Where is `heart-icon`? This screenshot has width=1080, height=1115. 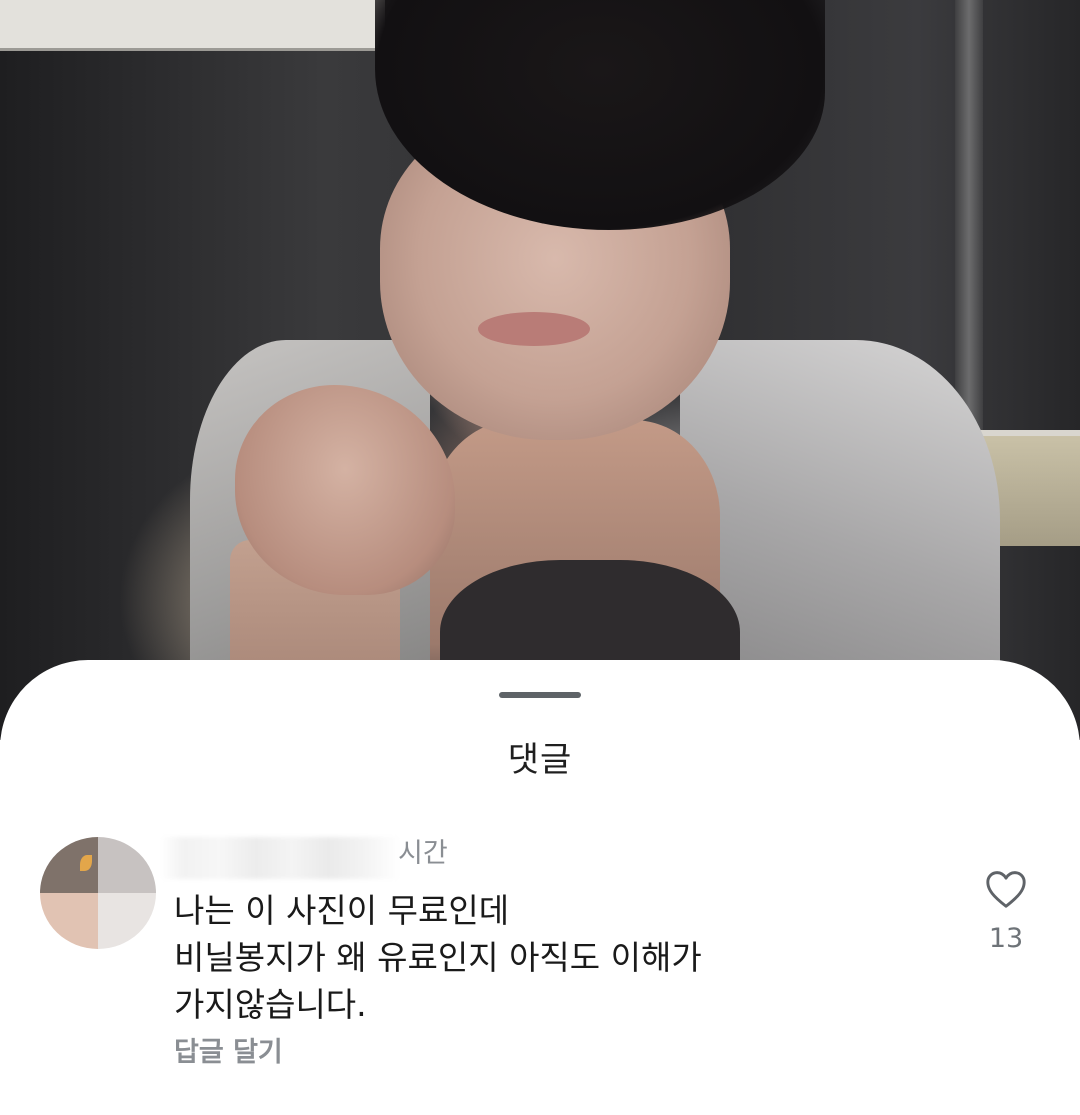 heart-icon is located at coordinates (1006, 889).